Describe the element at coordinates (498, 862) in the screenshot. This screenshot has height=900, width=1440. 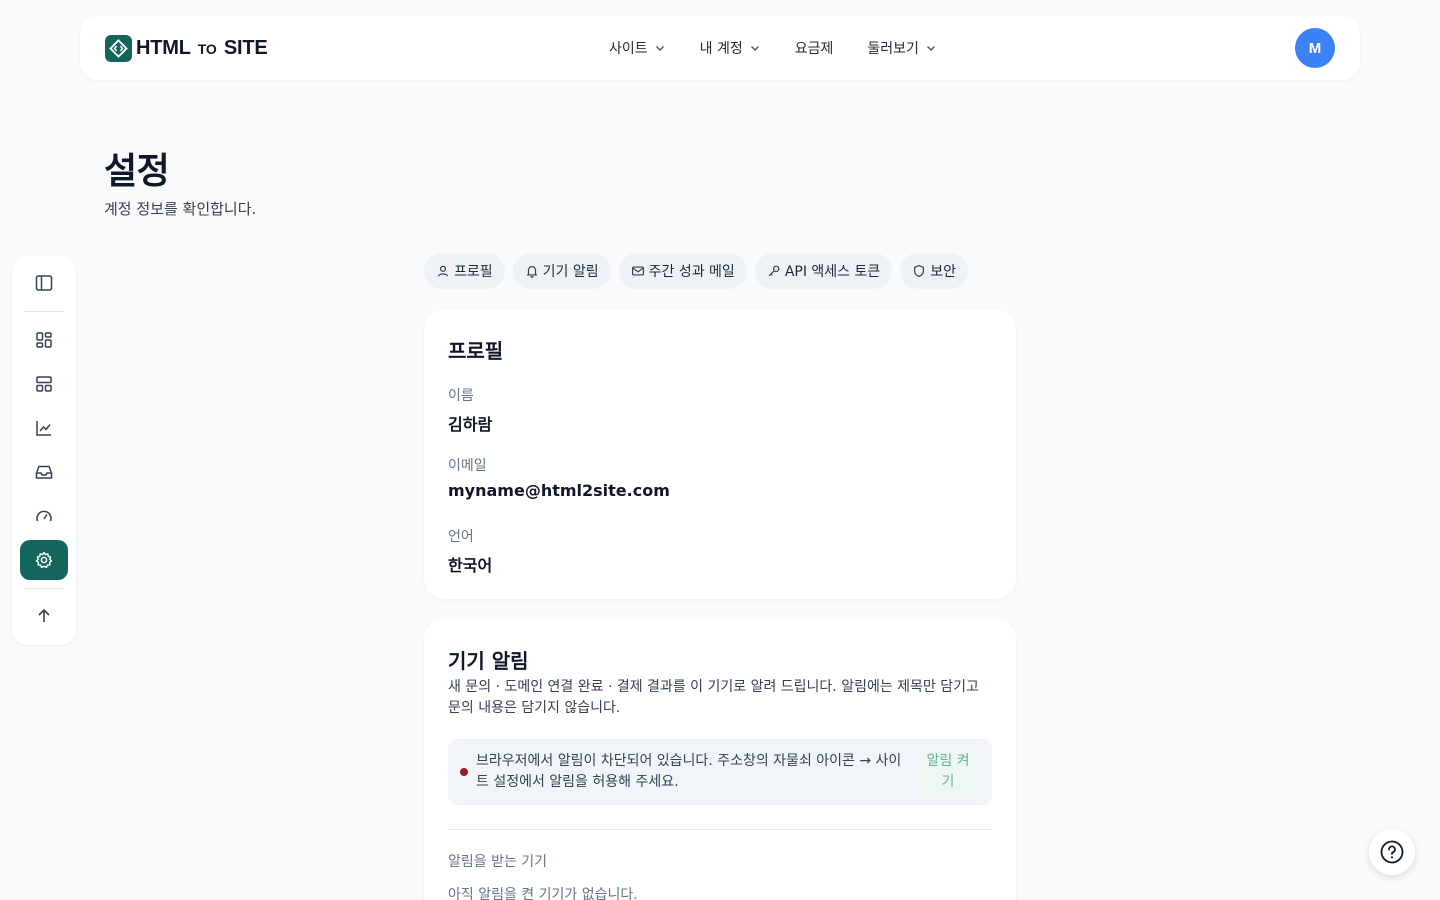
I see `devices-label: 알림을 받는 기기` at that location.